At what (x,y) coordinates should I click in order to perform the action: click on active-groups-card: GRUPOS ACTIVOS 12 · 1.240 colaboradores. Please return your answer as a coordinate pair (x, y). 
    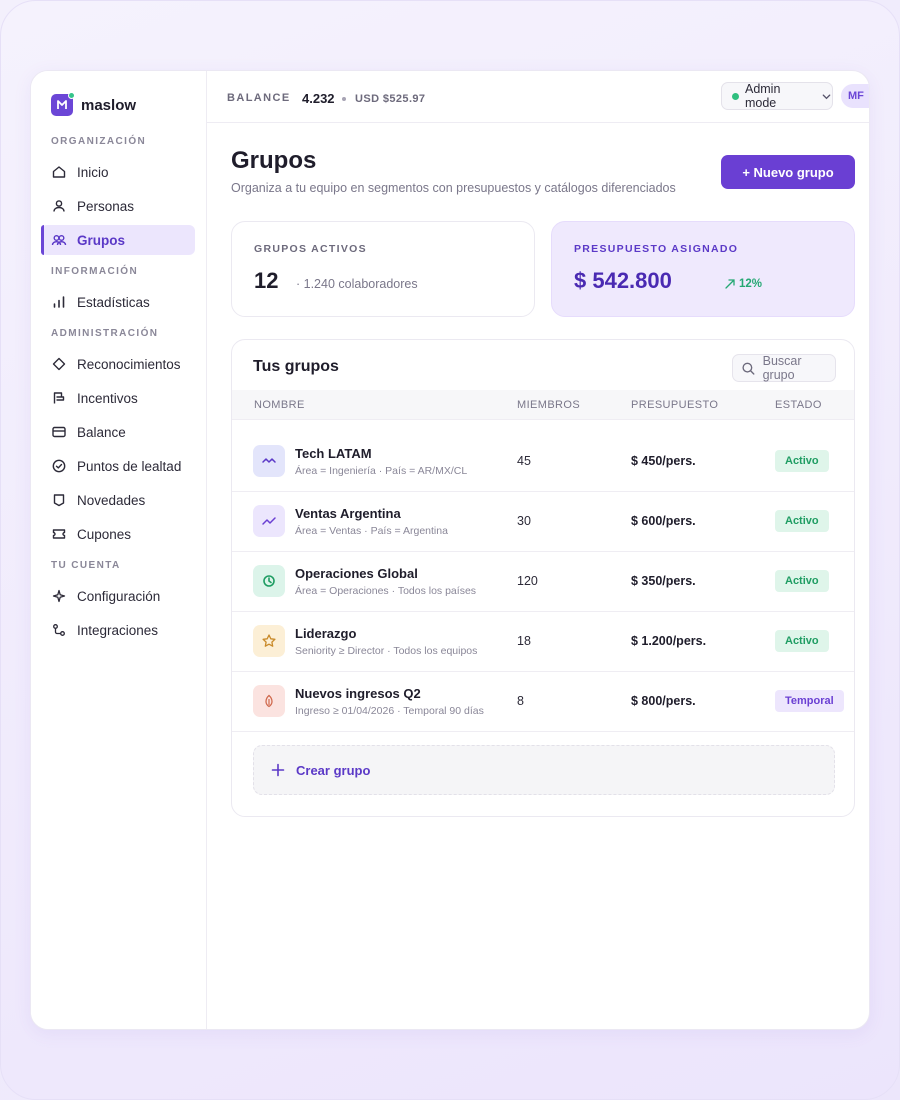
    Looking at the image, I should click on (383, 269).